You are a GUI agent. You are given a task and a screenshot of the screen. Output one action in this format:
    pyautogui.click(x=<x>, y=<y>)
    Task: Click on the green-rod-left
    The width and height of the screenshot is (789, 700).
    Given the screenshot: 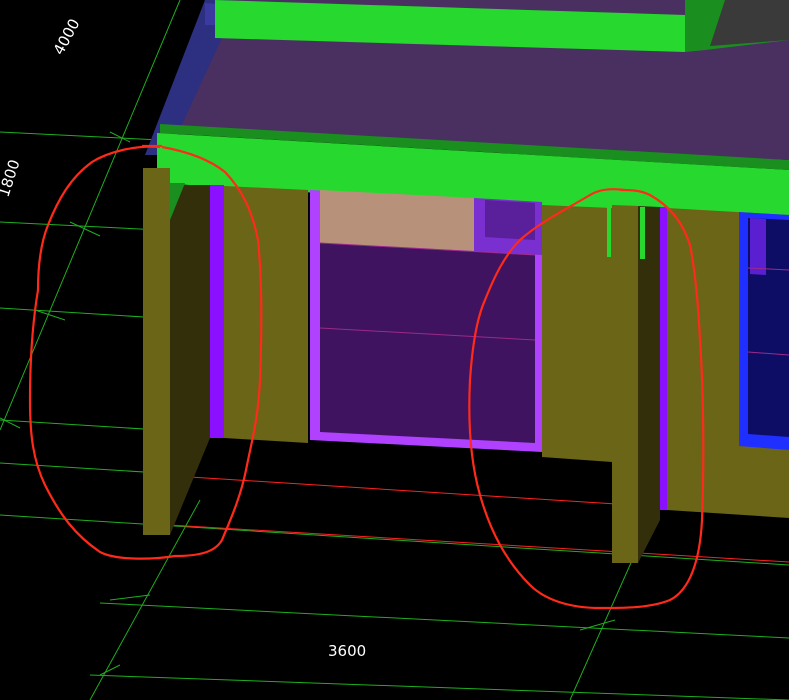 What is the action you would take?
    pyautogui.click(x=609, y=232)
    